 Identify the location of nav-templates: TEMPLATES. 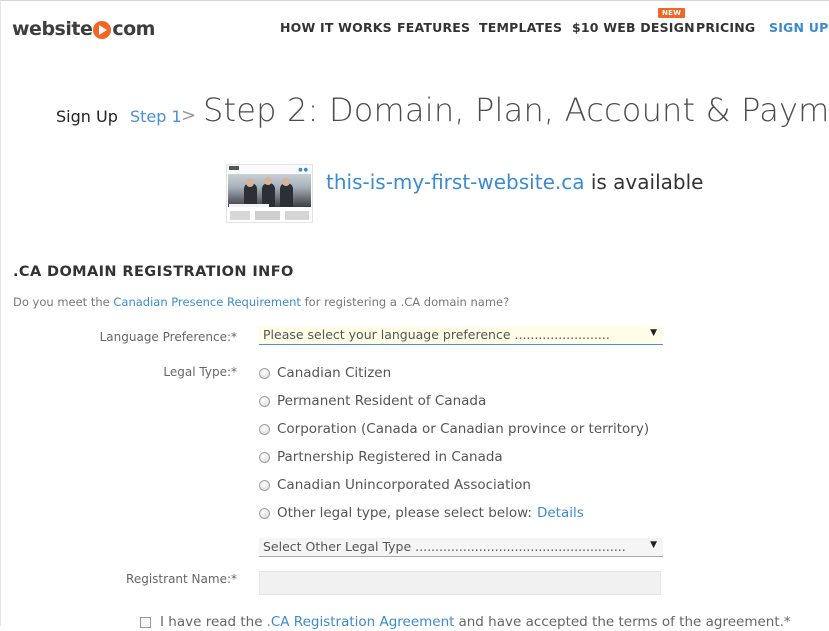
(520, 27).